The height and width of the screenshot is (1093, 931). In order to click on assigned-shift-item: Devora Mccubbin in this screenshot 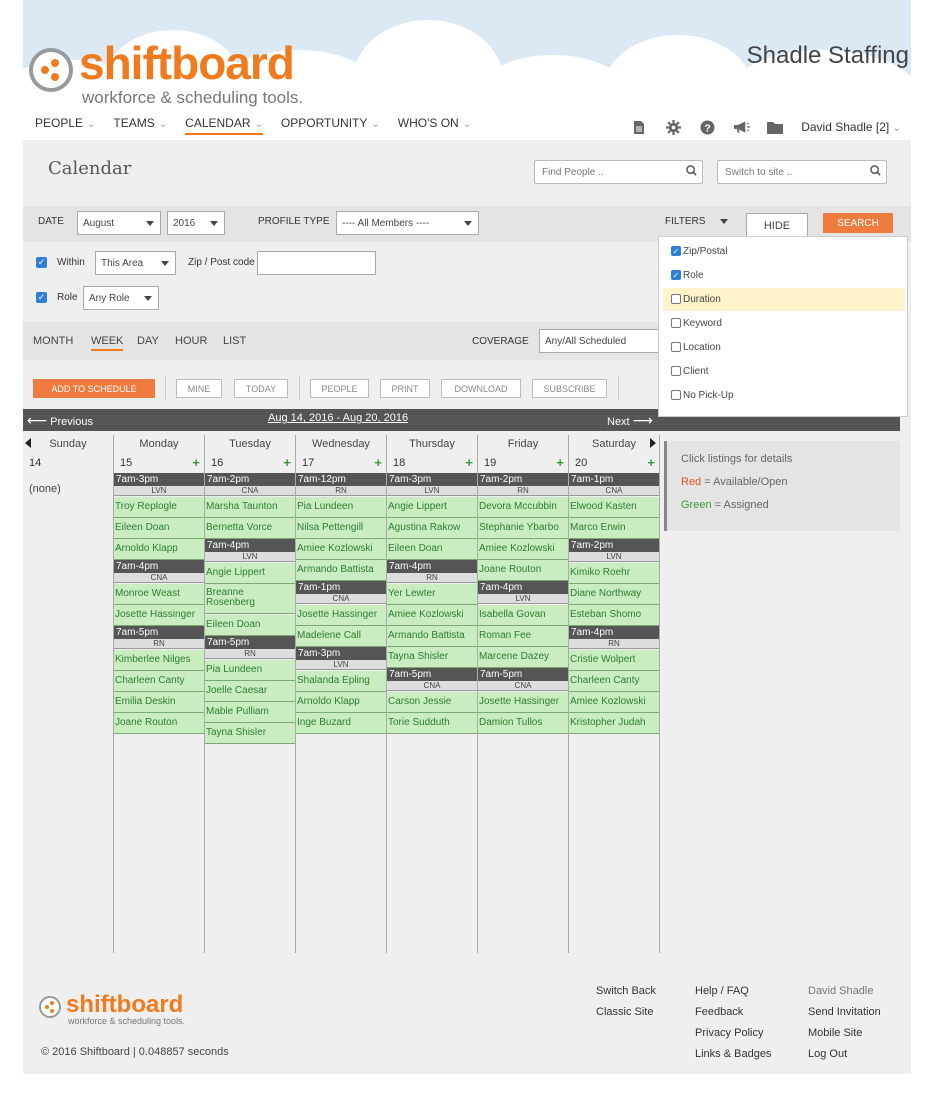, I will do `click(523, 507)`.